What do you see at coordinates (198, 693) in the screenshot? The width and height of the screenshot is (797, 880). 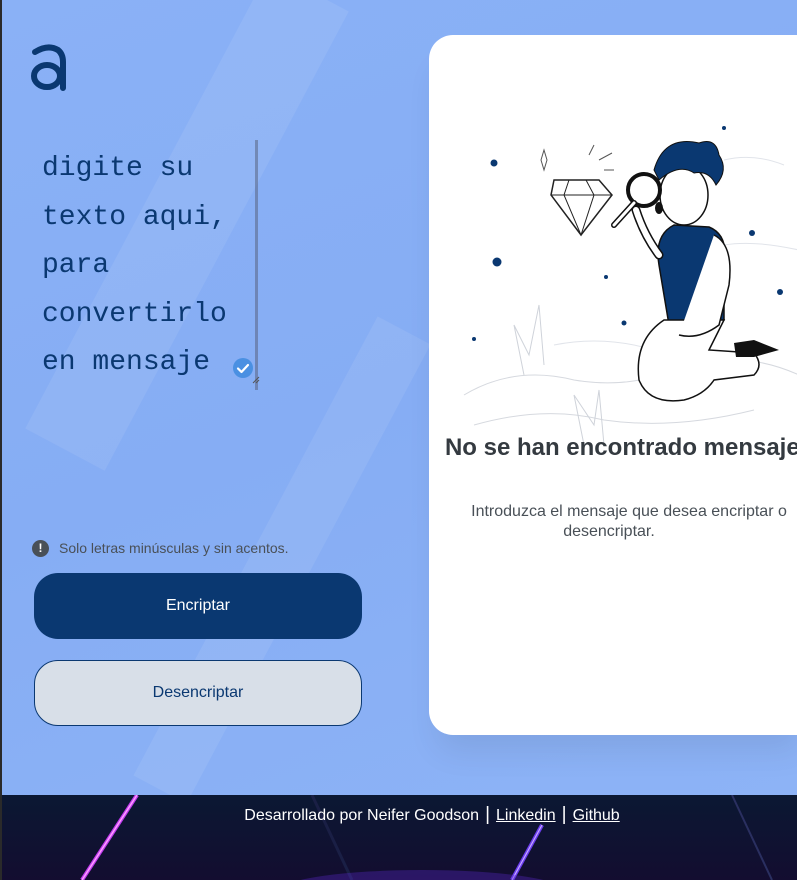 I see `decrypt-button: Desencriptar` at bounding box center [198, 693].